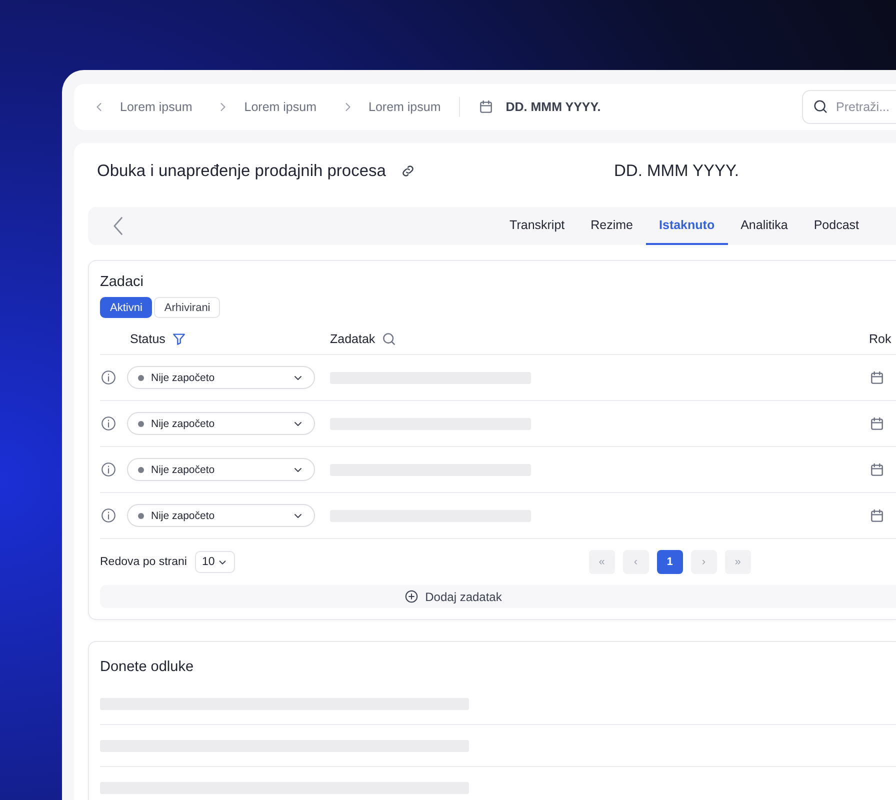 Image resolution: width=896 pixels, height=800 pixels. I want to click on breadcrumb-date: DD. MMM YYYY., so click(553, 107).